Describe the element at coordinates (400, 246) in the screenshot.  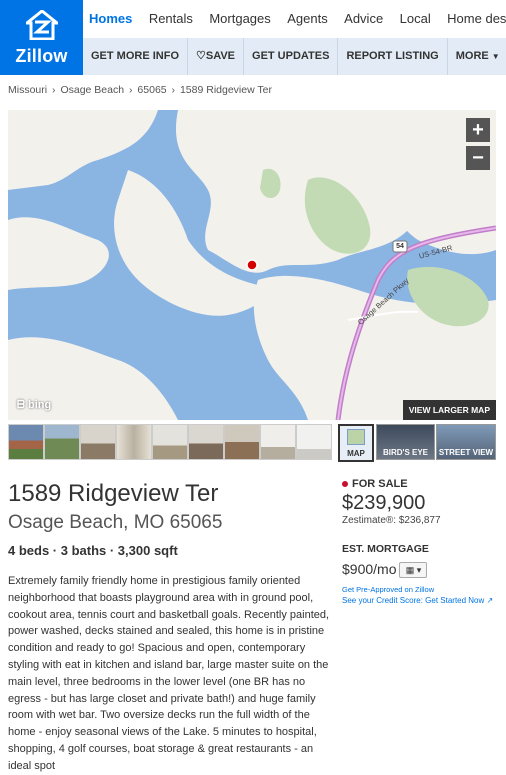
I see `route-shield-label: 54` at that location.